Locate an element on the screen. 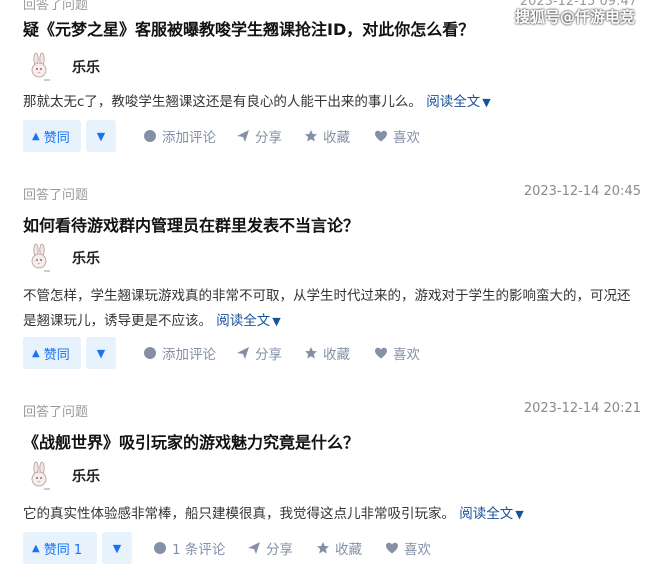  answer-meta: 回答了问题 2023-12-14 20:45 is located at coordinates (332, 193).